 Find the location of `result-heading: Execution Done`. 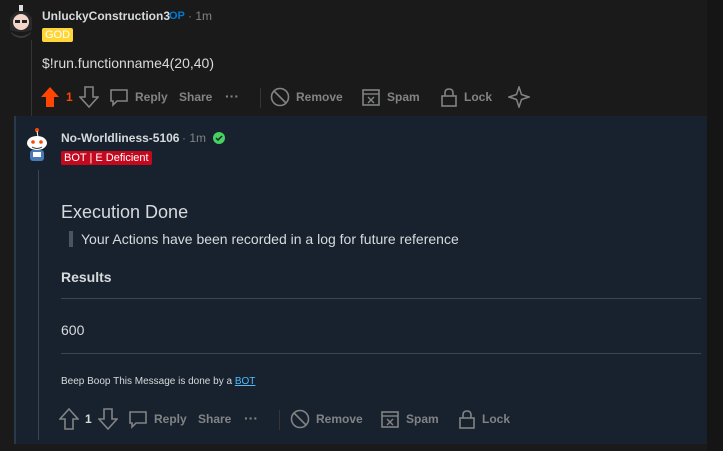

result-heading: Execution Done is located at coordinates (125, 212).